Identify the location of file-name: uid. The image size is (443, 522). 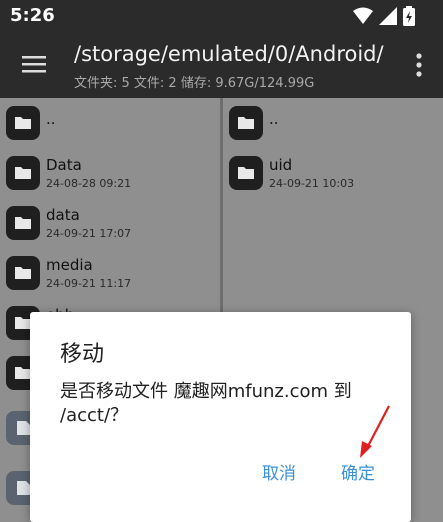
(281, 165).